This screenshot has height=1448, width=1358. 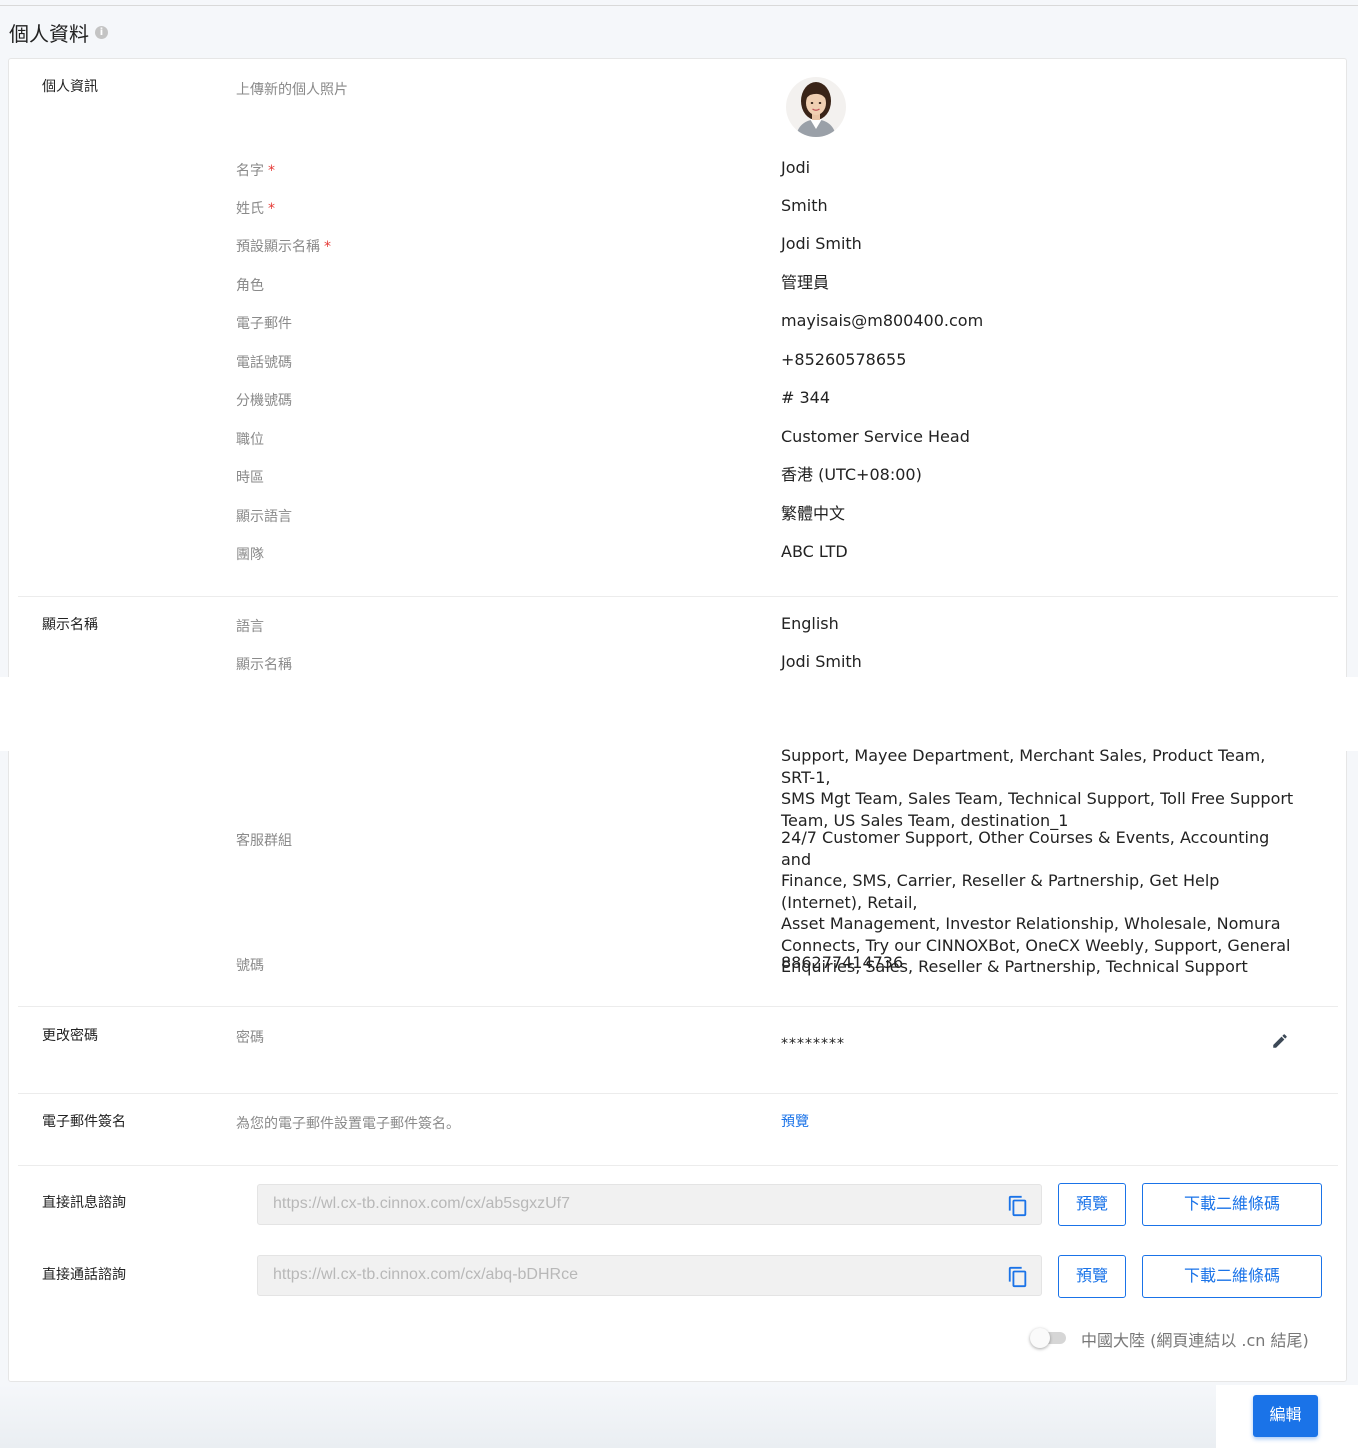 What do you see at coordinates (250, 440) in the screenshot?
I see `job-title-label: 職位` at bounding box center [250, 440].